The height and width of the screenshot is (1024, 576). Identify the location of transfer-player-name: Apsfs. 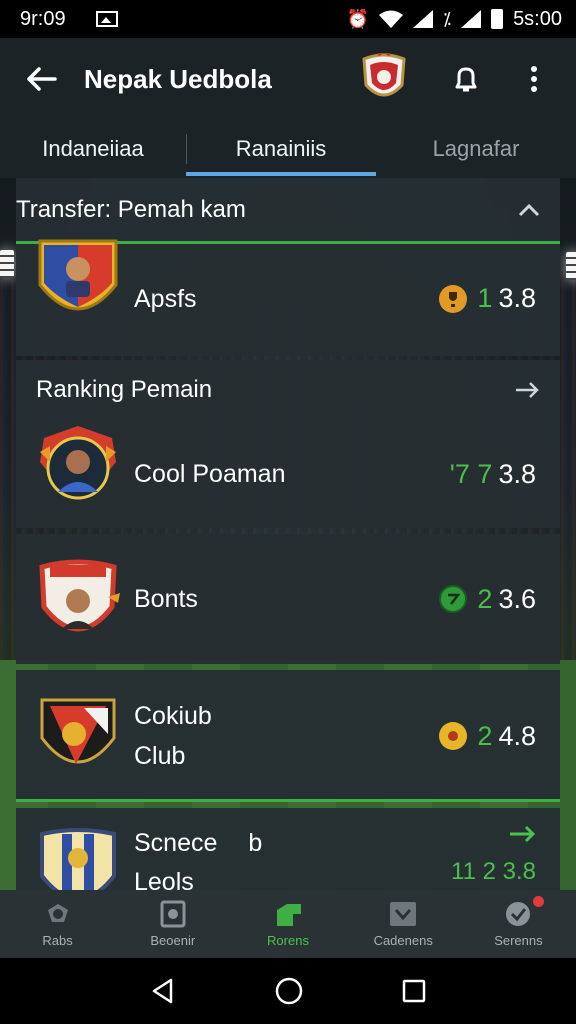
(165, 298).